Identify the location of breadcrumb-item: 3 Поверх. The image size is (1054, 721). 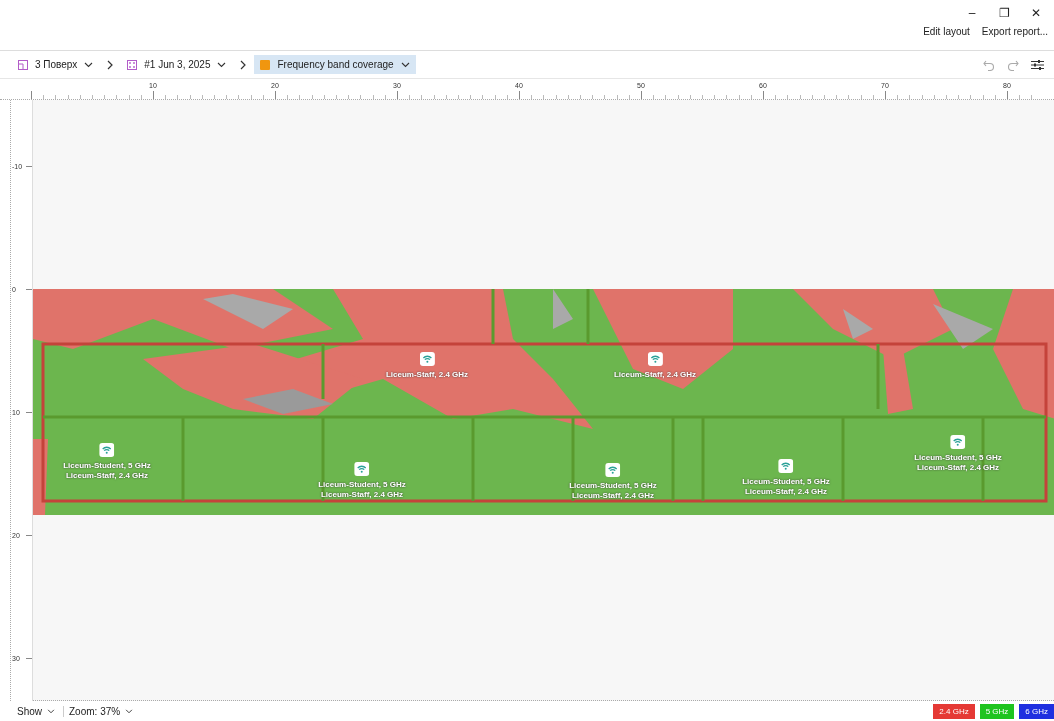
(56, 64).